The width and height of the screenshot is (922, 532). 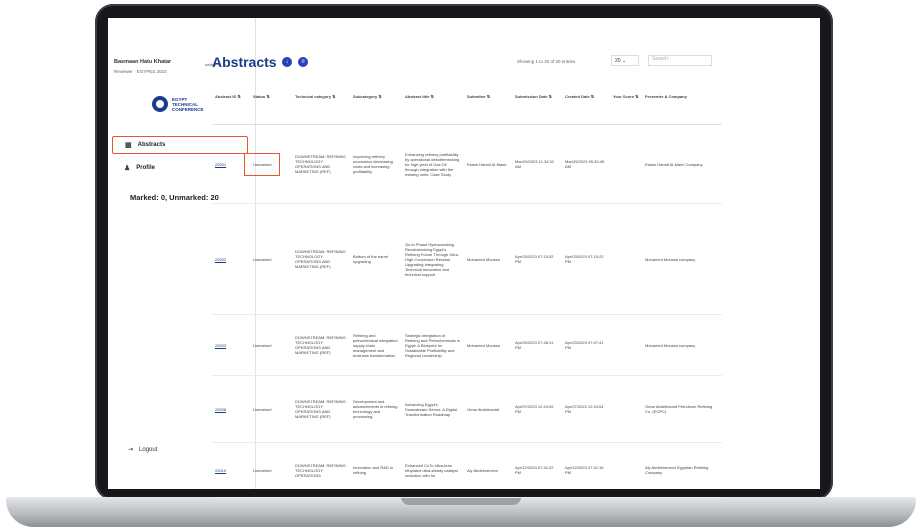 I want to click on column-header: Presenter & Company, so click(x=682, y=107).